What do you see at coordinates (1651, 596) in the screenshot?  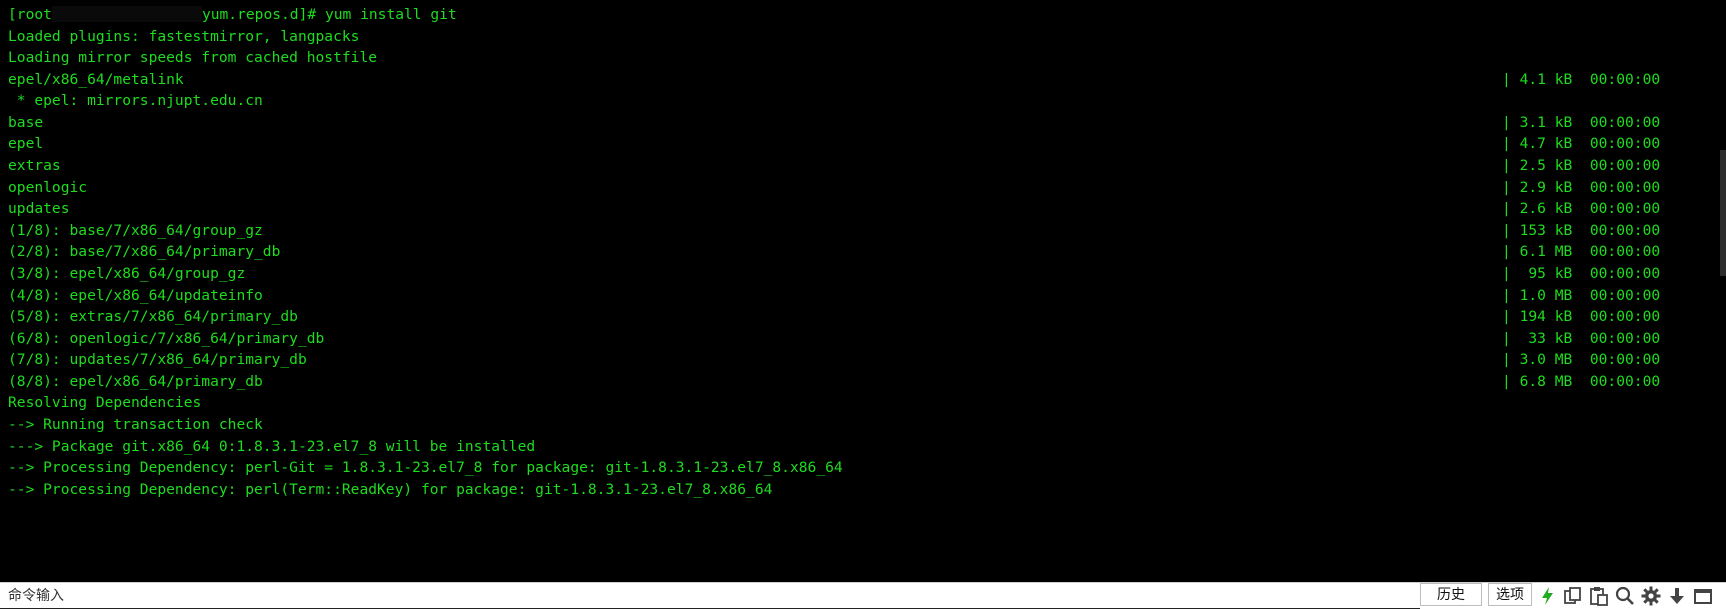 I see `gear-icon` at bounding box center [1651, 596].